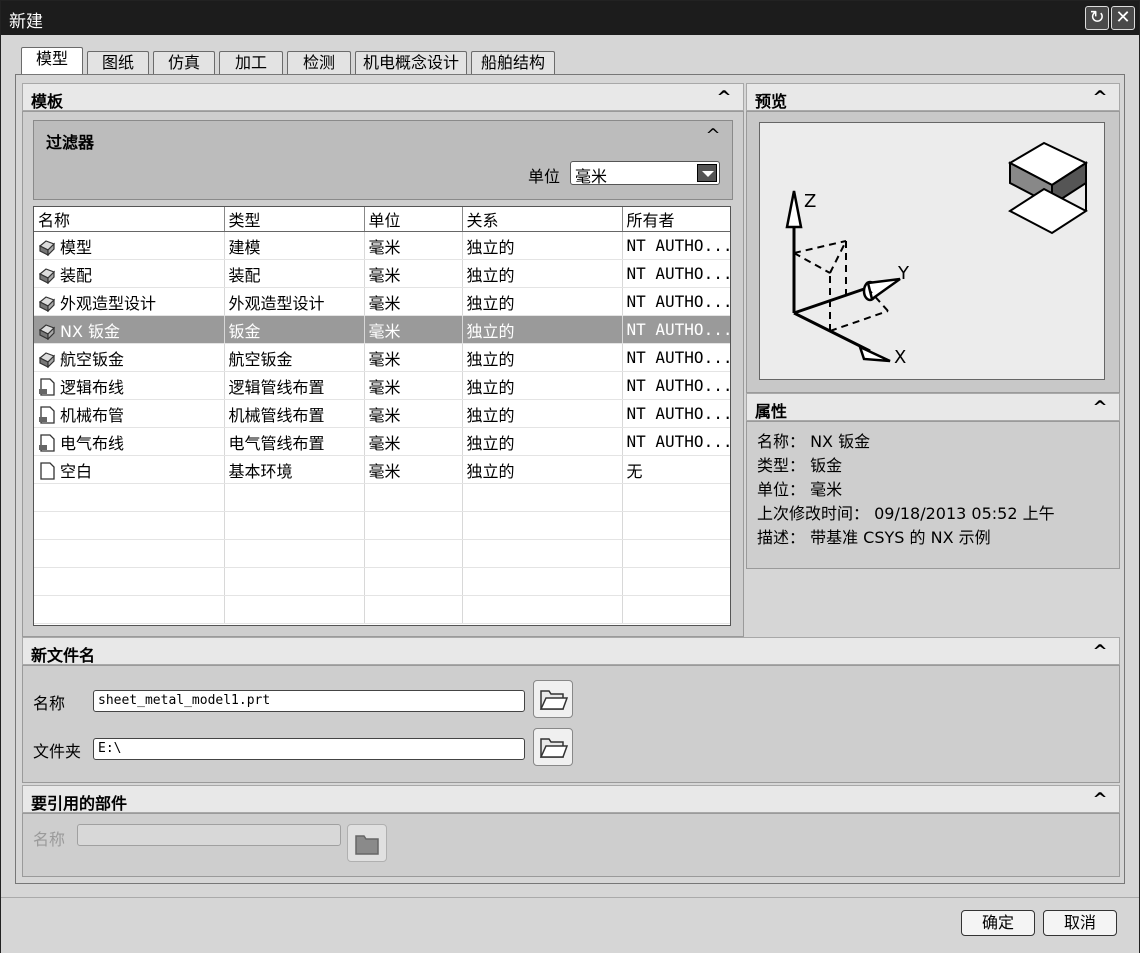 This screenshot has width=1140, height=953. I want to click on cancel-button: 取消, so click(1080, 923).